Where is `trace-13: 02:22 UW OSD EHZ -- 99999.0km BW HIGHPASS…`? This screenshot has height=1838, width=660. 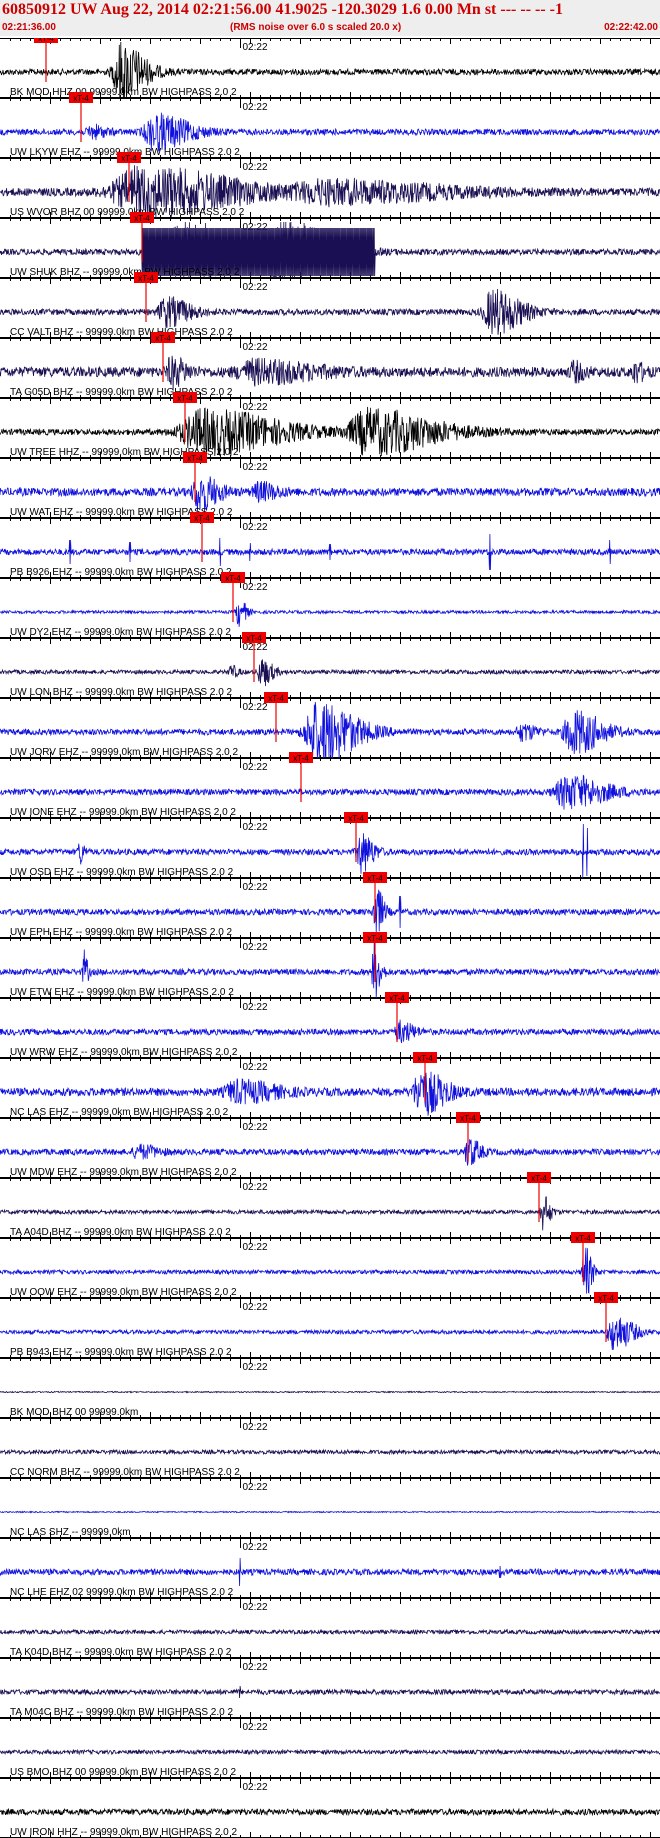 trace-13: 02:22 UW OSD EHZ -- 99999.0km BW HIGHPASS… is located at coordinates (330, 845).